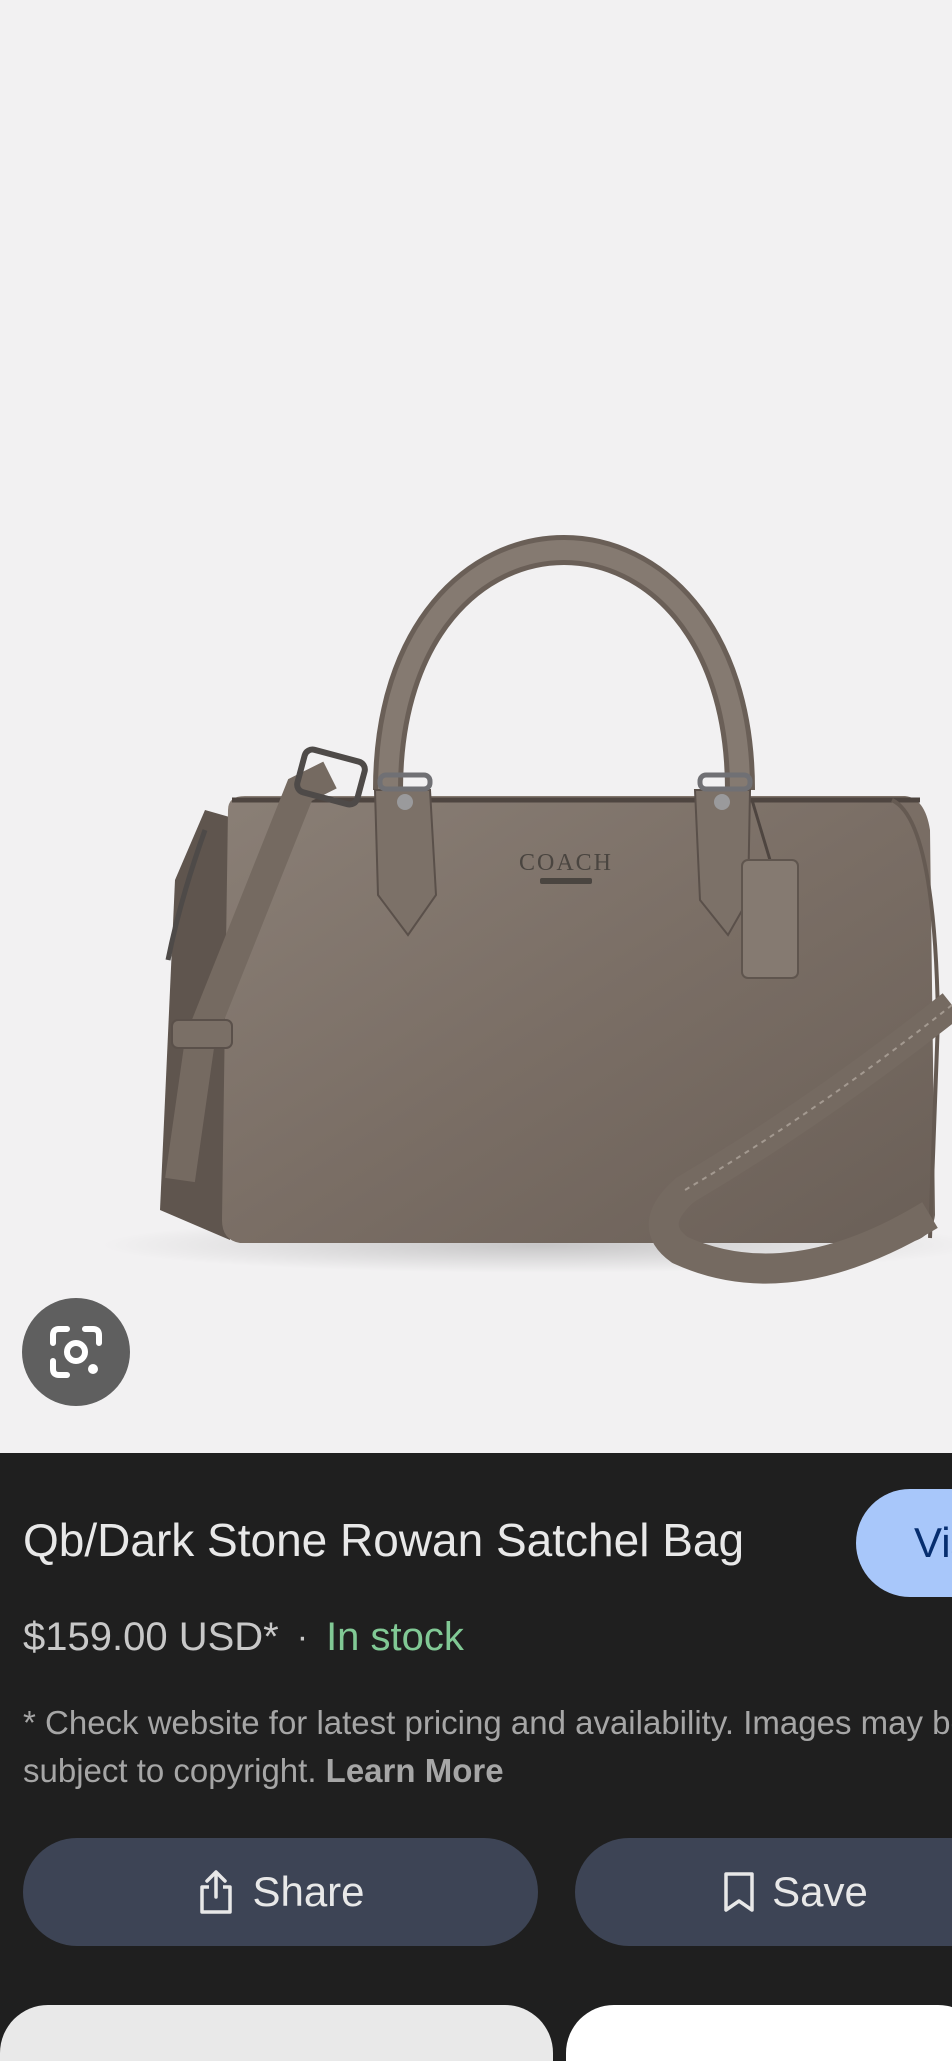 The image size is (952, 2061). I want to click on brand-logo: COACH, so click(566, 863).